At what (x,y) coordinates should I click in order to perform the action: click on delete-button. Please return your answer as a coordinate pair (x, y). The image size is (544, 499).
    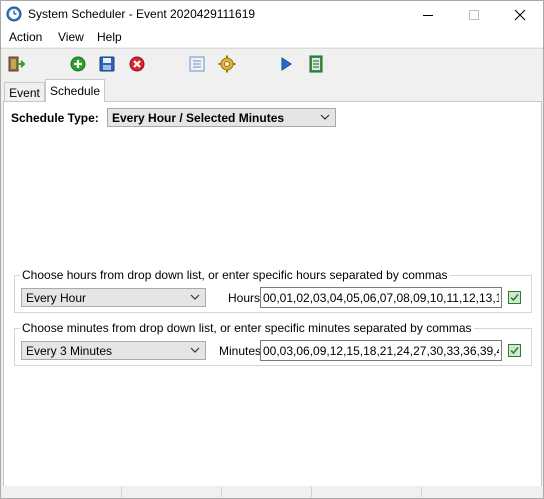
    Looking at the image, I should click on (137, 64).